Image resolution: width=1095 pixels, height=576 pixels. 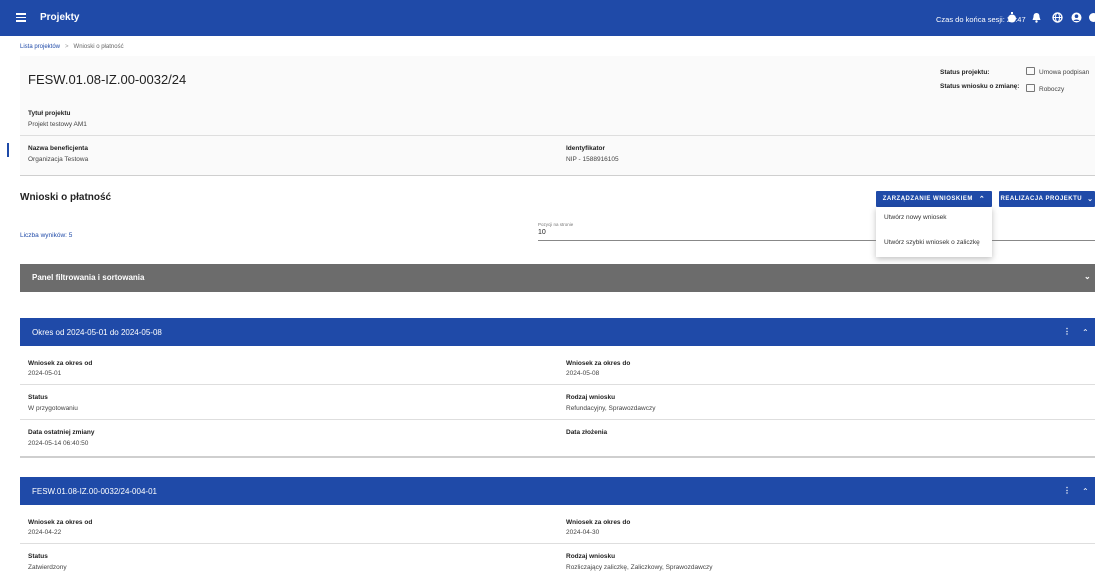 I want to click on last-change-value: 2024-05-14 06:40:50, so click(x=58, y=443).